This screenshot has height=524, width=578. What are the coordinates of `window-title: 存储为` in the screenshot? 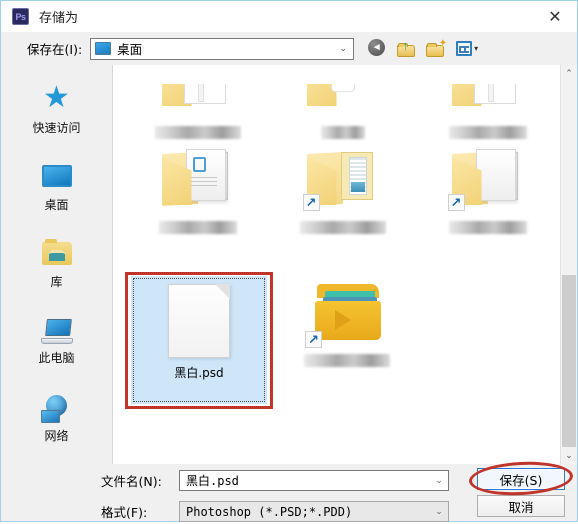 It's located at (59, 18).